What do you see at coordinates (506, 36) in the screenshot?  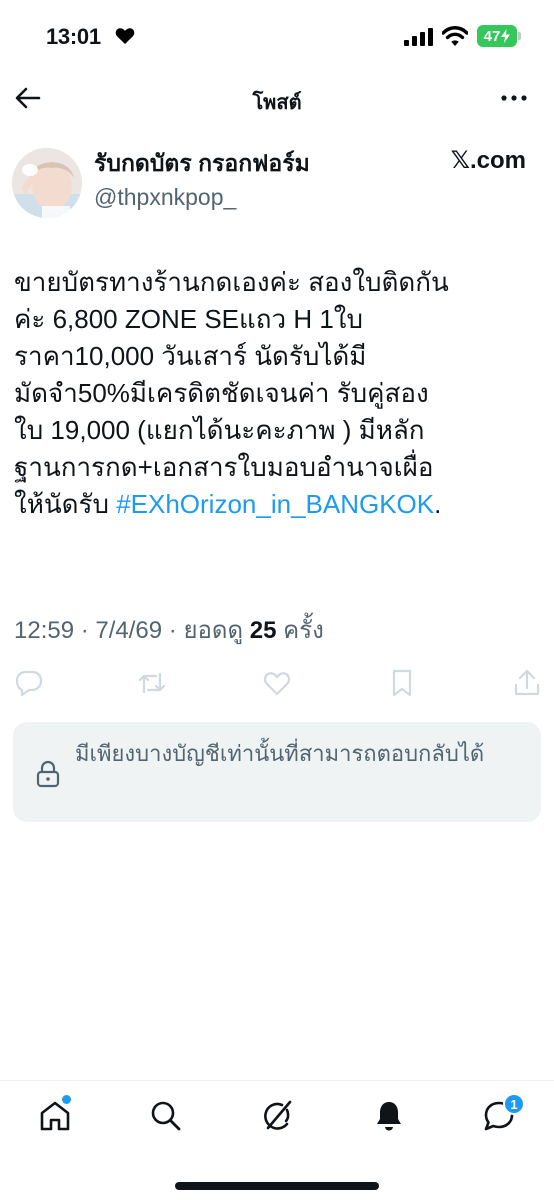 I see `charging-bolt-icon` at bounding box center [506, 36].